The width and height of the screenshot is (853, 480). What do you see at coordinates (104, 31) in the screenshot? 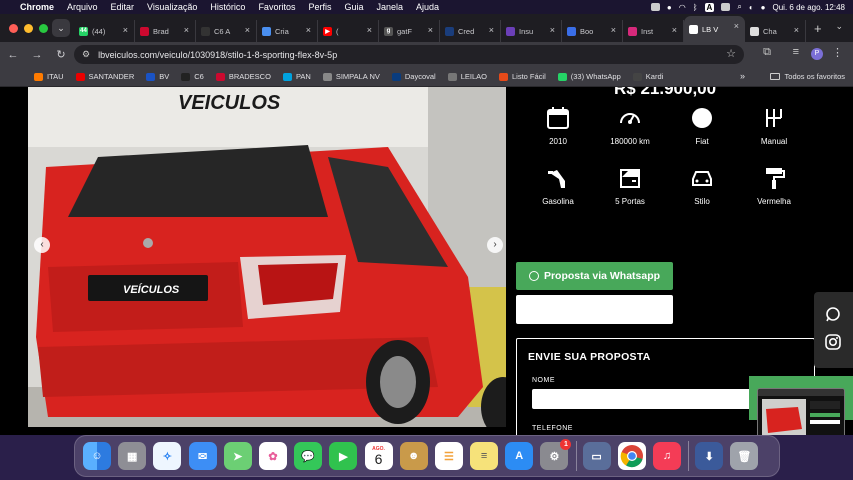
I see `browser-tab: 44 (44) ×` at bounding box center [104, 31].